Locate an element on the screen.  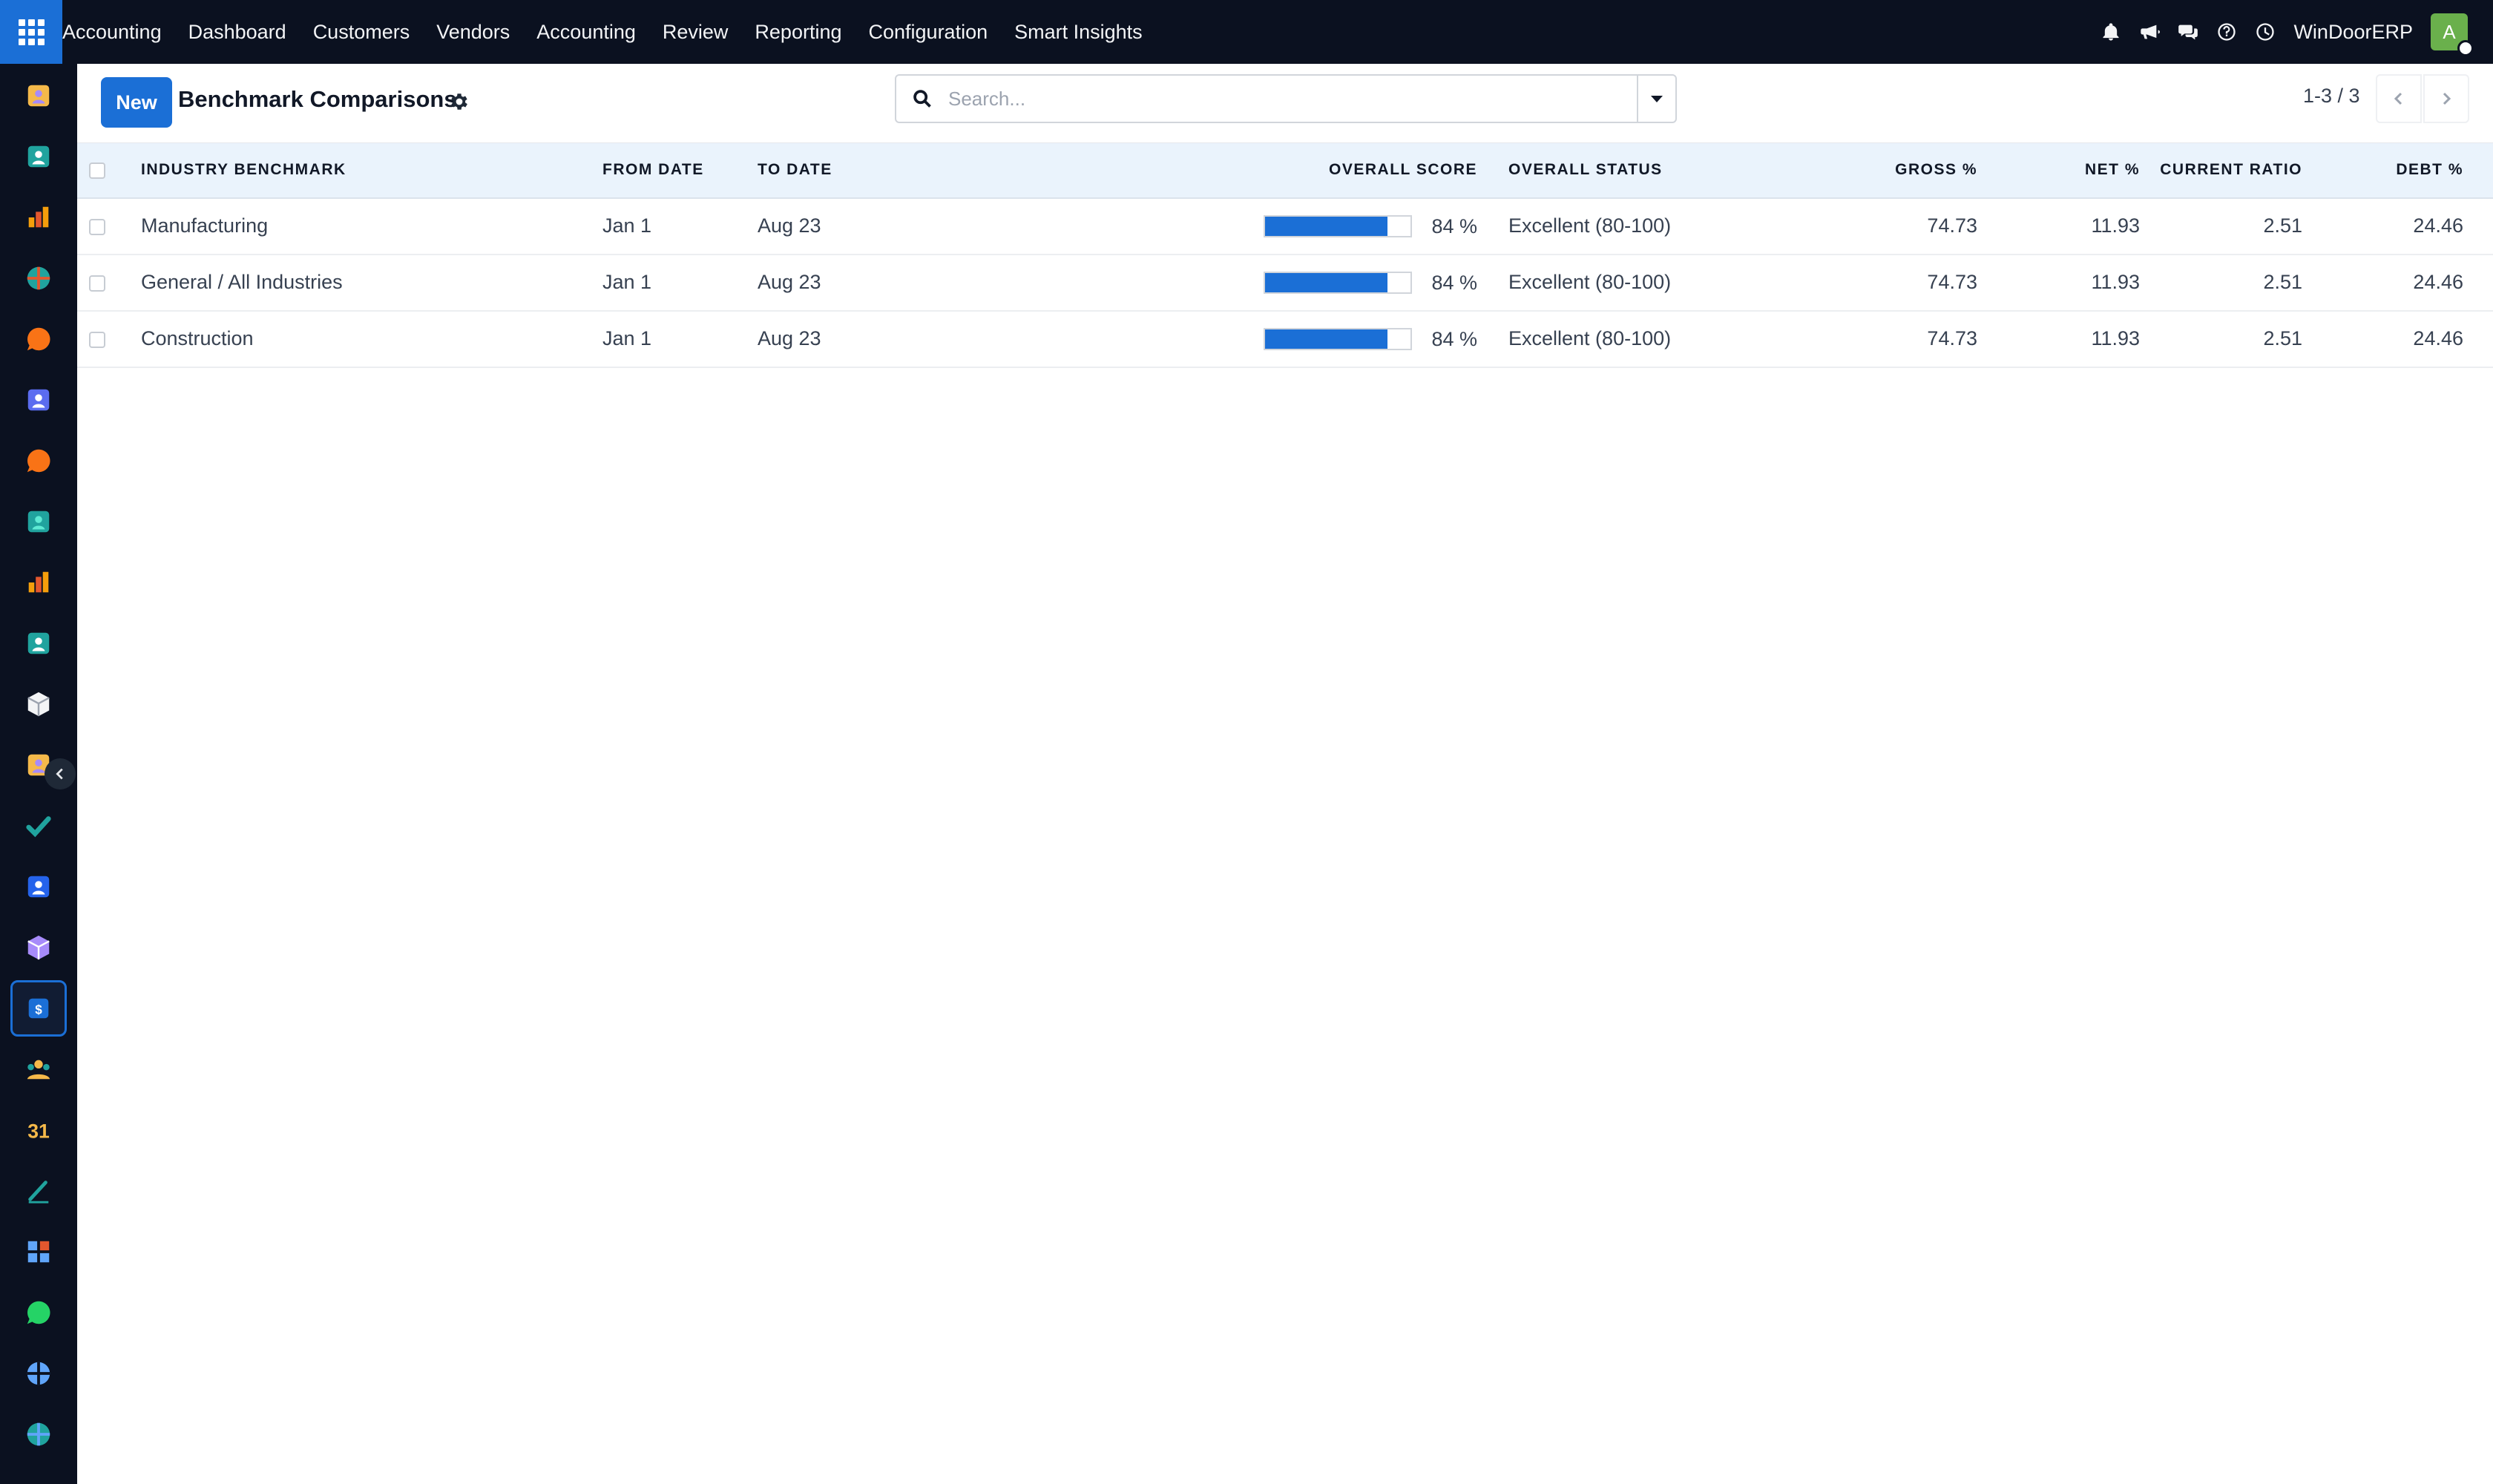
pager-previous-button is located at coordinates (2399, 98).